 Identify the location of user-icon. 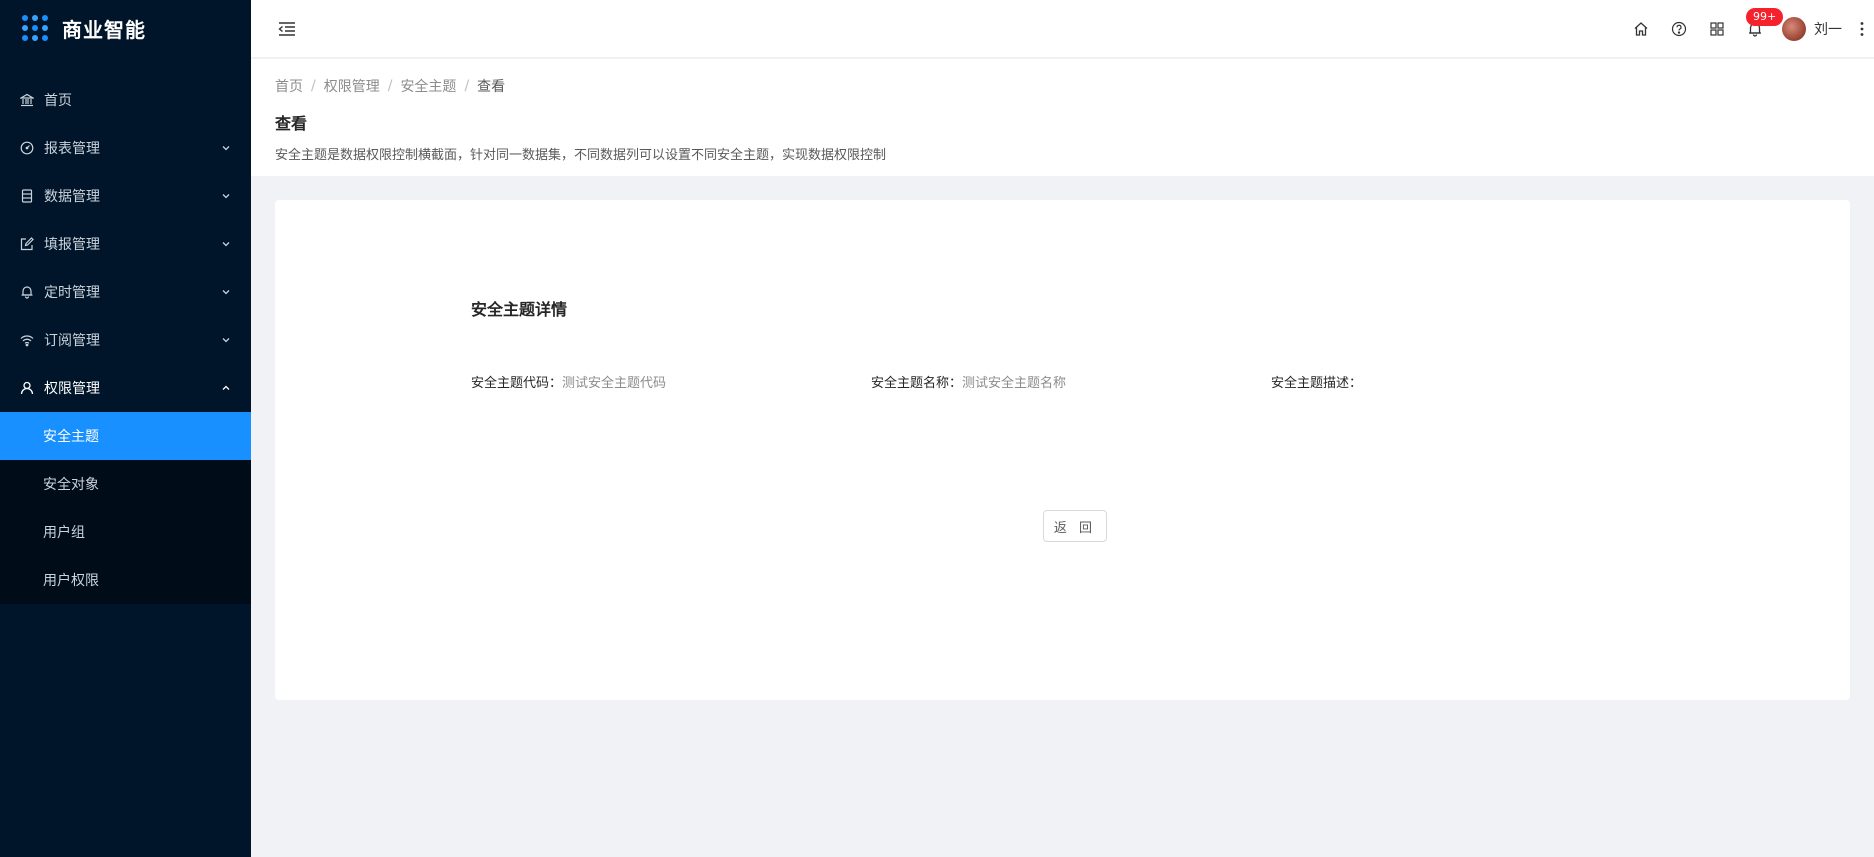
(27, 388).